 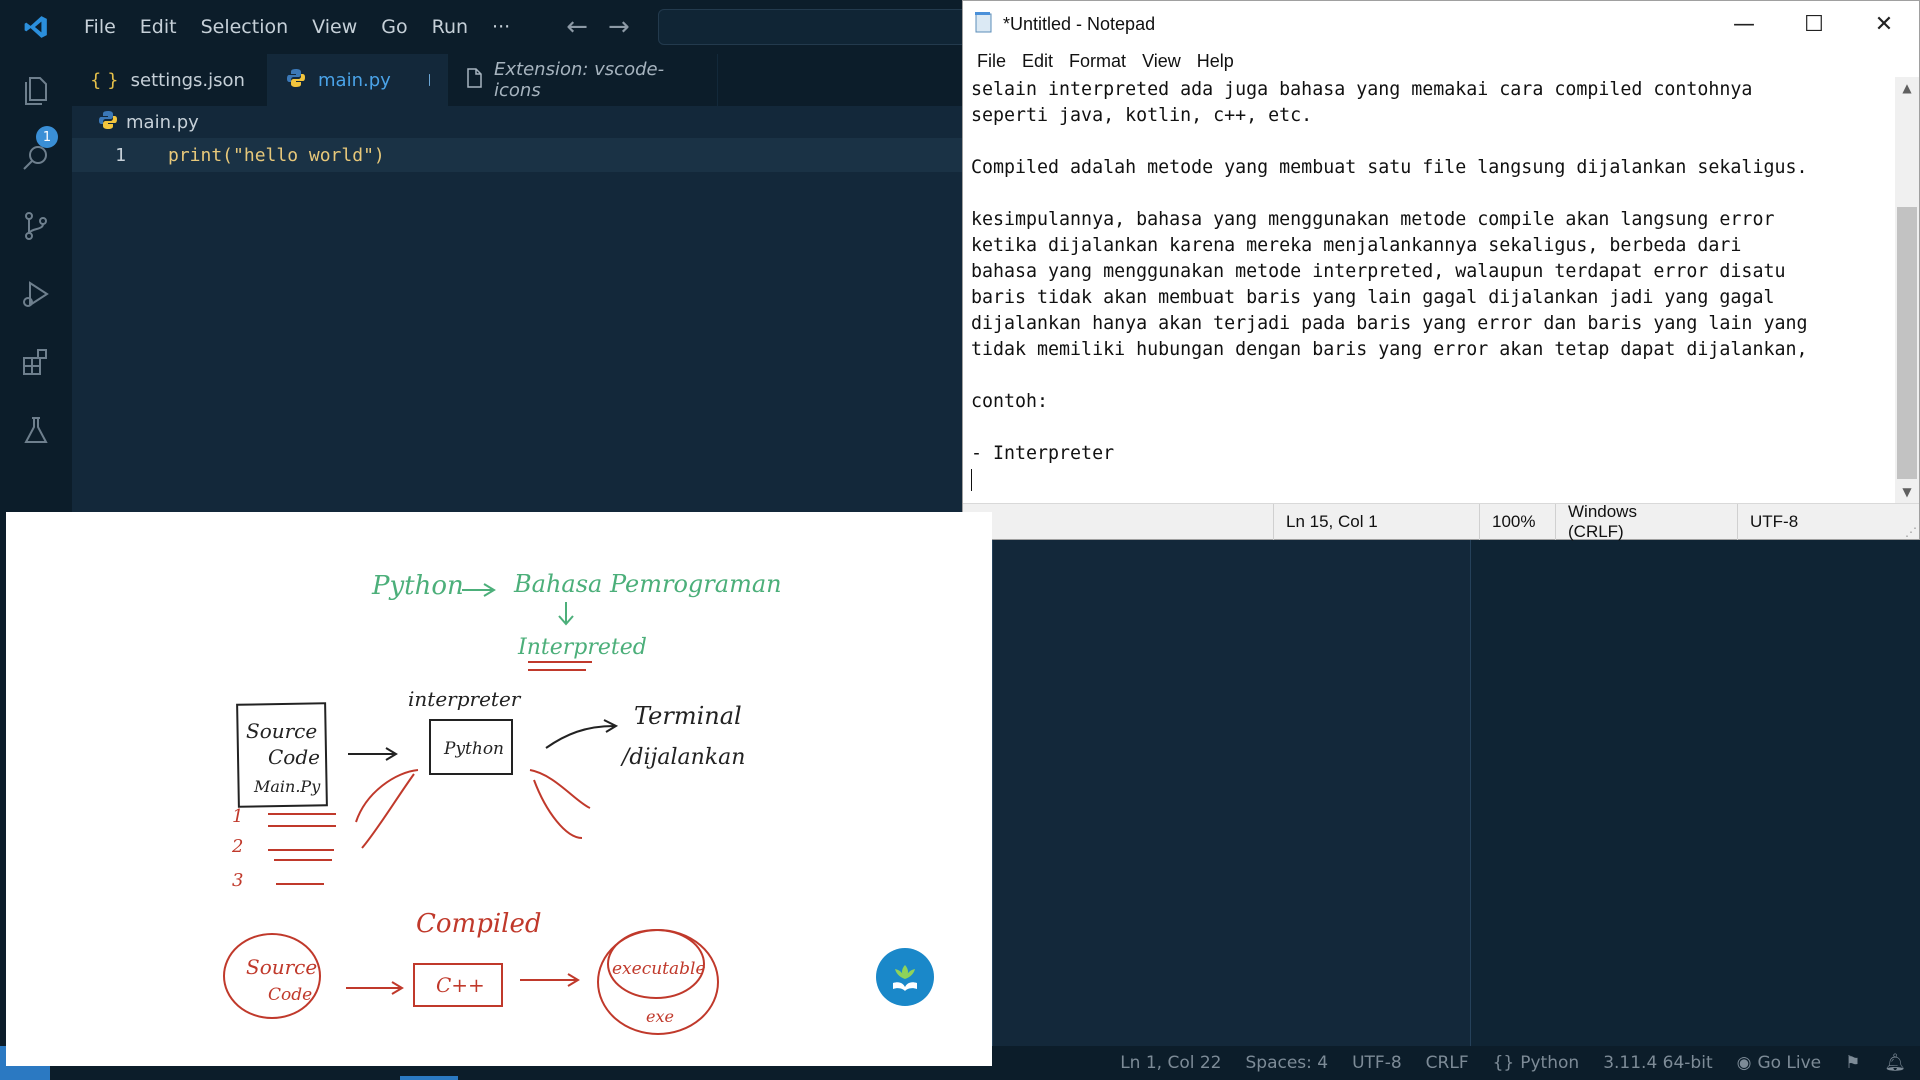 What do you see at coordinates (619, 27) in the screenshot?
I see `forward-arrow-icon: →` at bounding box center [619, 27].